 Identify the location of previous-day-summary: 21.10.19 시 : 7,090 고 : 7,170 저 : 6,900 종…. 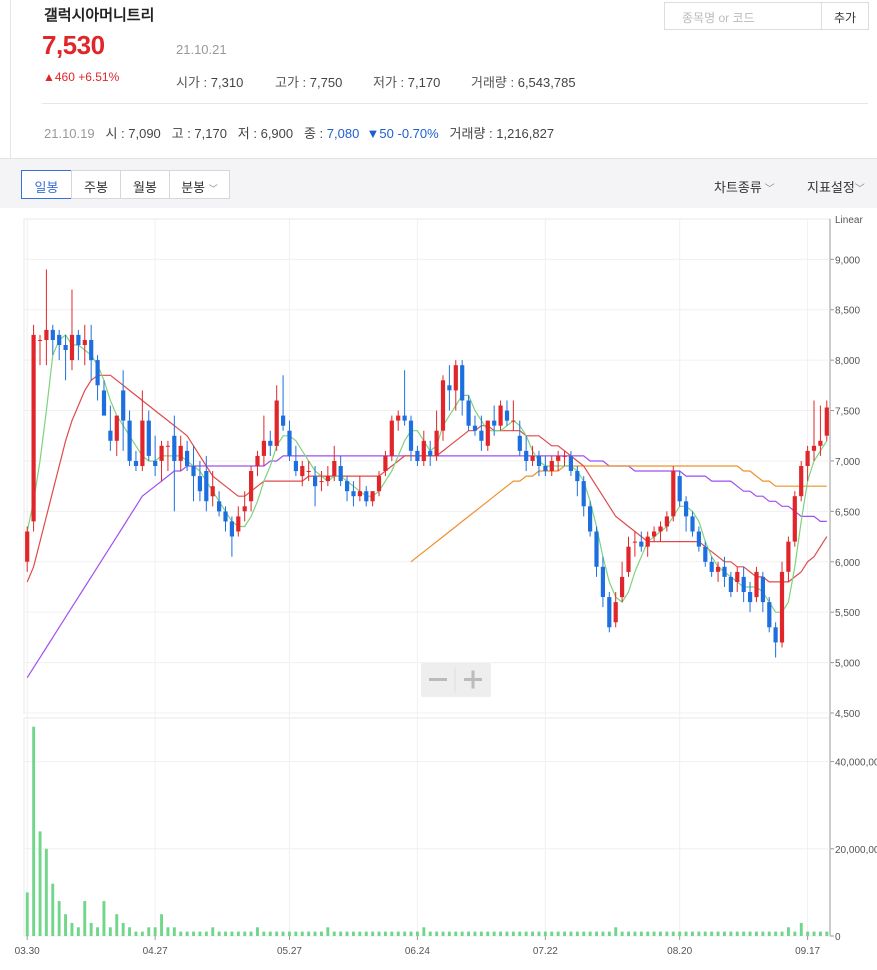
(299, 132).